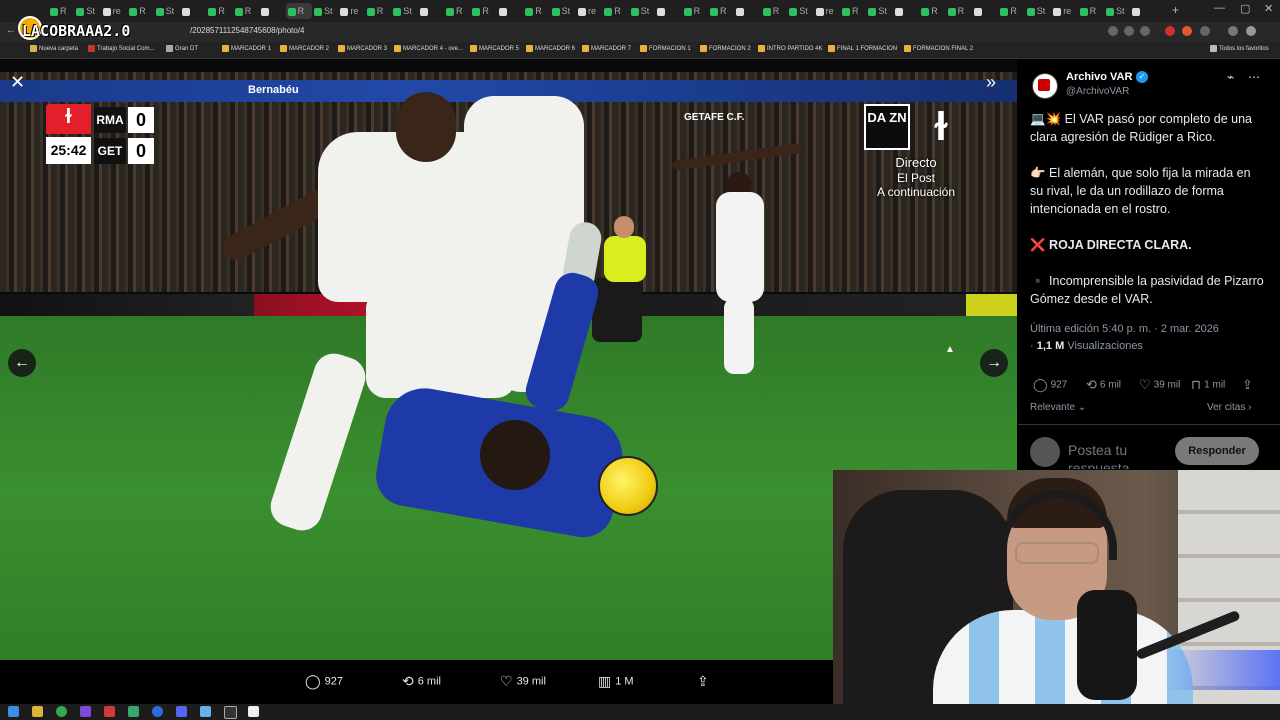  I want to click on post-repost-stat: ⟲ 6 mil, so click(1103, 385).